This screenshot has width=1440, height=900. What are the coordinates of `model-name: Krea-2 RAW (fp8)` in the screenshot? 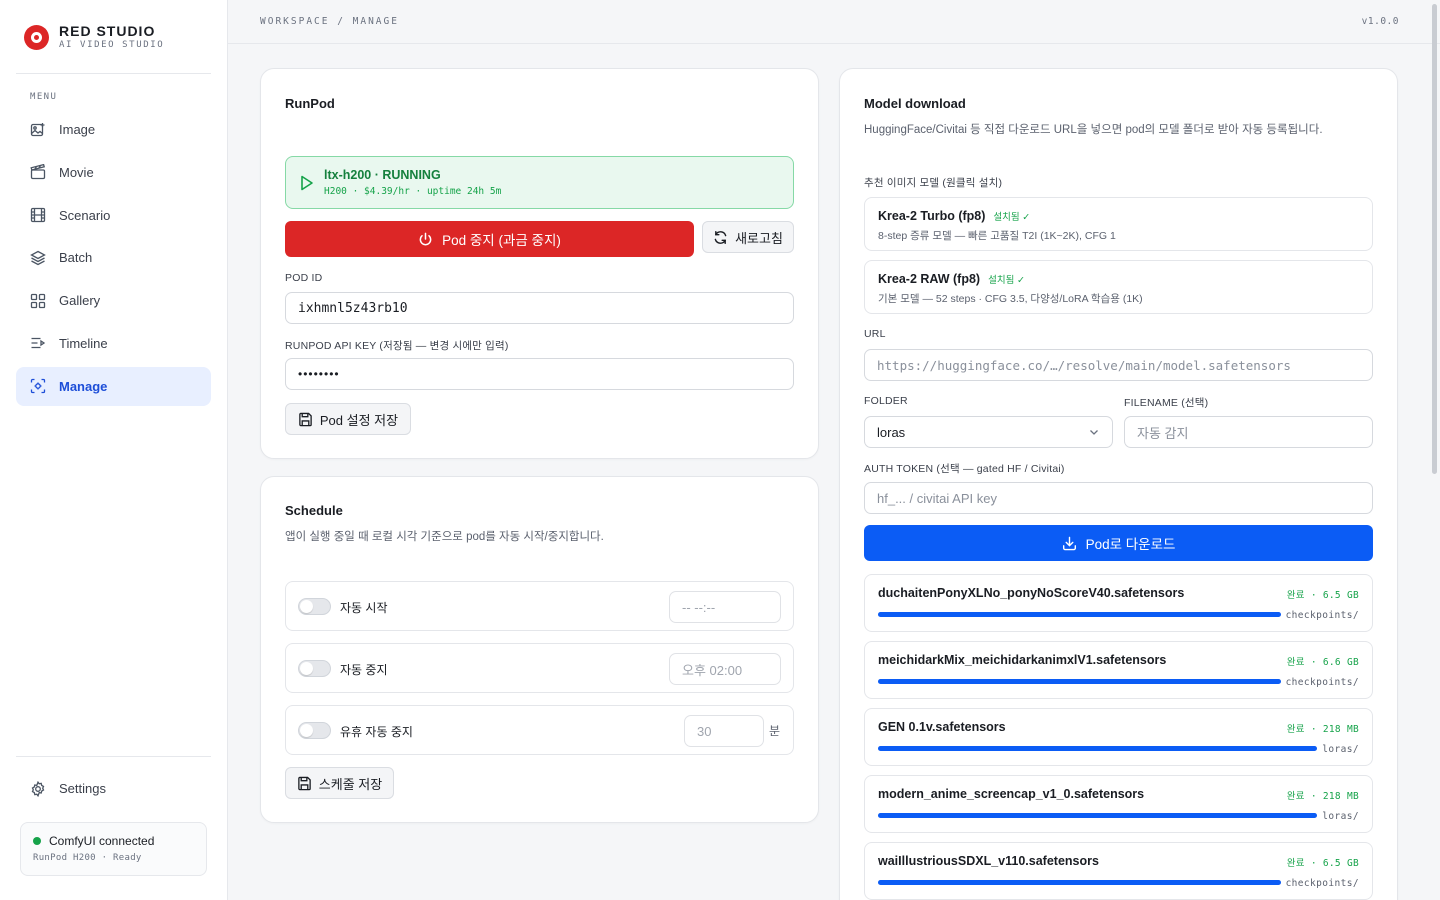 It's located at (929, 279).